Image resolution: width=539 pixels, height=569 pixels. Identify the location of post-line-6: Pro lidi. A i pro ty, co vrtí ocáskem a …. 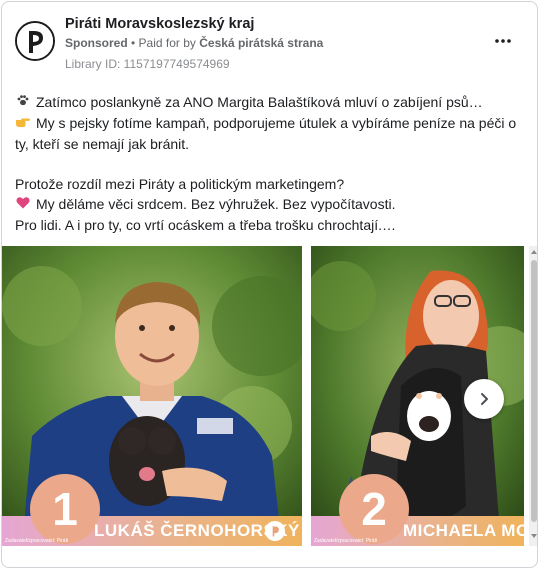
(270, 225).